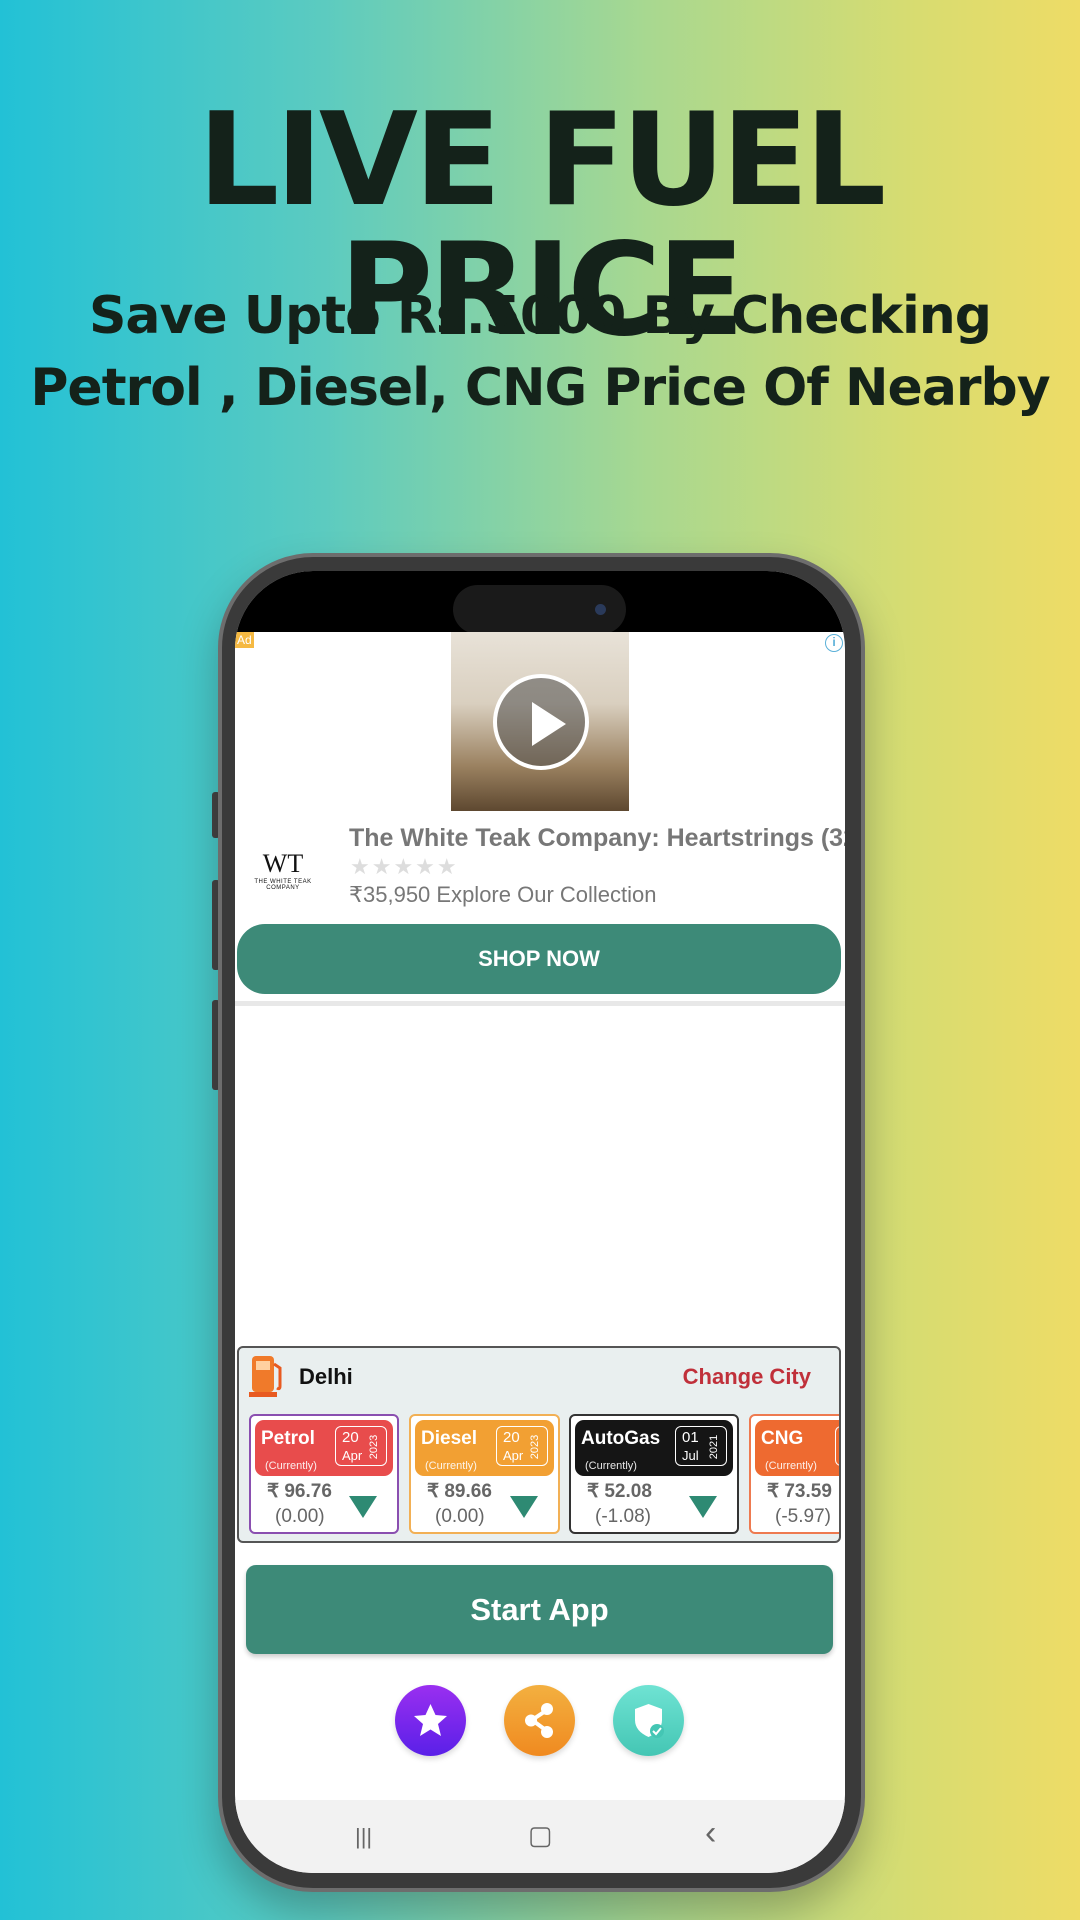 Image resolution: width=1080 pixels, height=1920 pixels. What do you see at coordinates (326, 1376) in the screenshot?
I see `city-name: Delhi` at bounding box center [326, 1376].